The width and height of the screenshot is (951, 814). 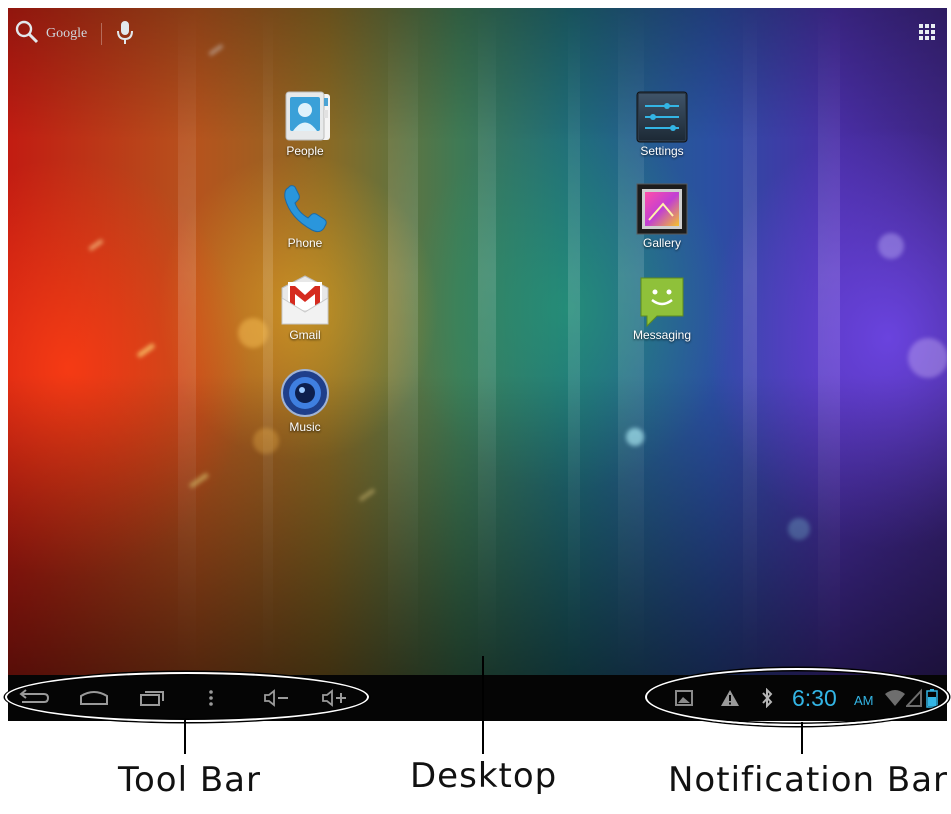 What do you see at coordinates (187, 697) in the screenshot?
I see `toolbar-highlight-oval` at bounding box center [187, 697].